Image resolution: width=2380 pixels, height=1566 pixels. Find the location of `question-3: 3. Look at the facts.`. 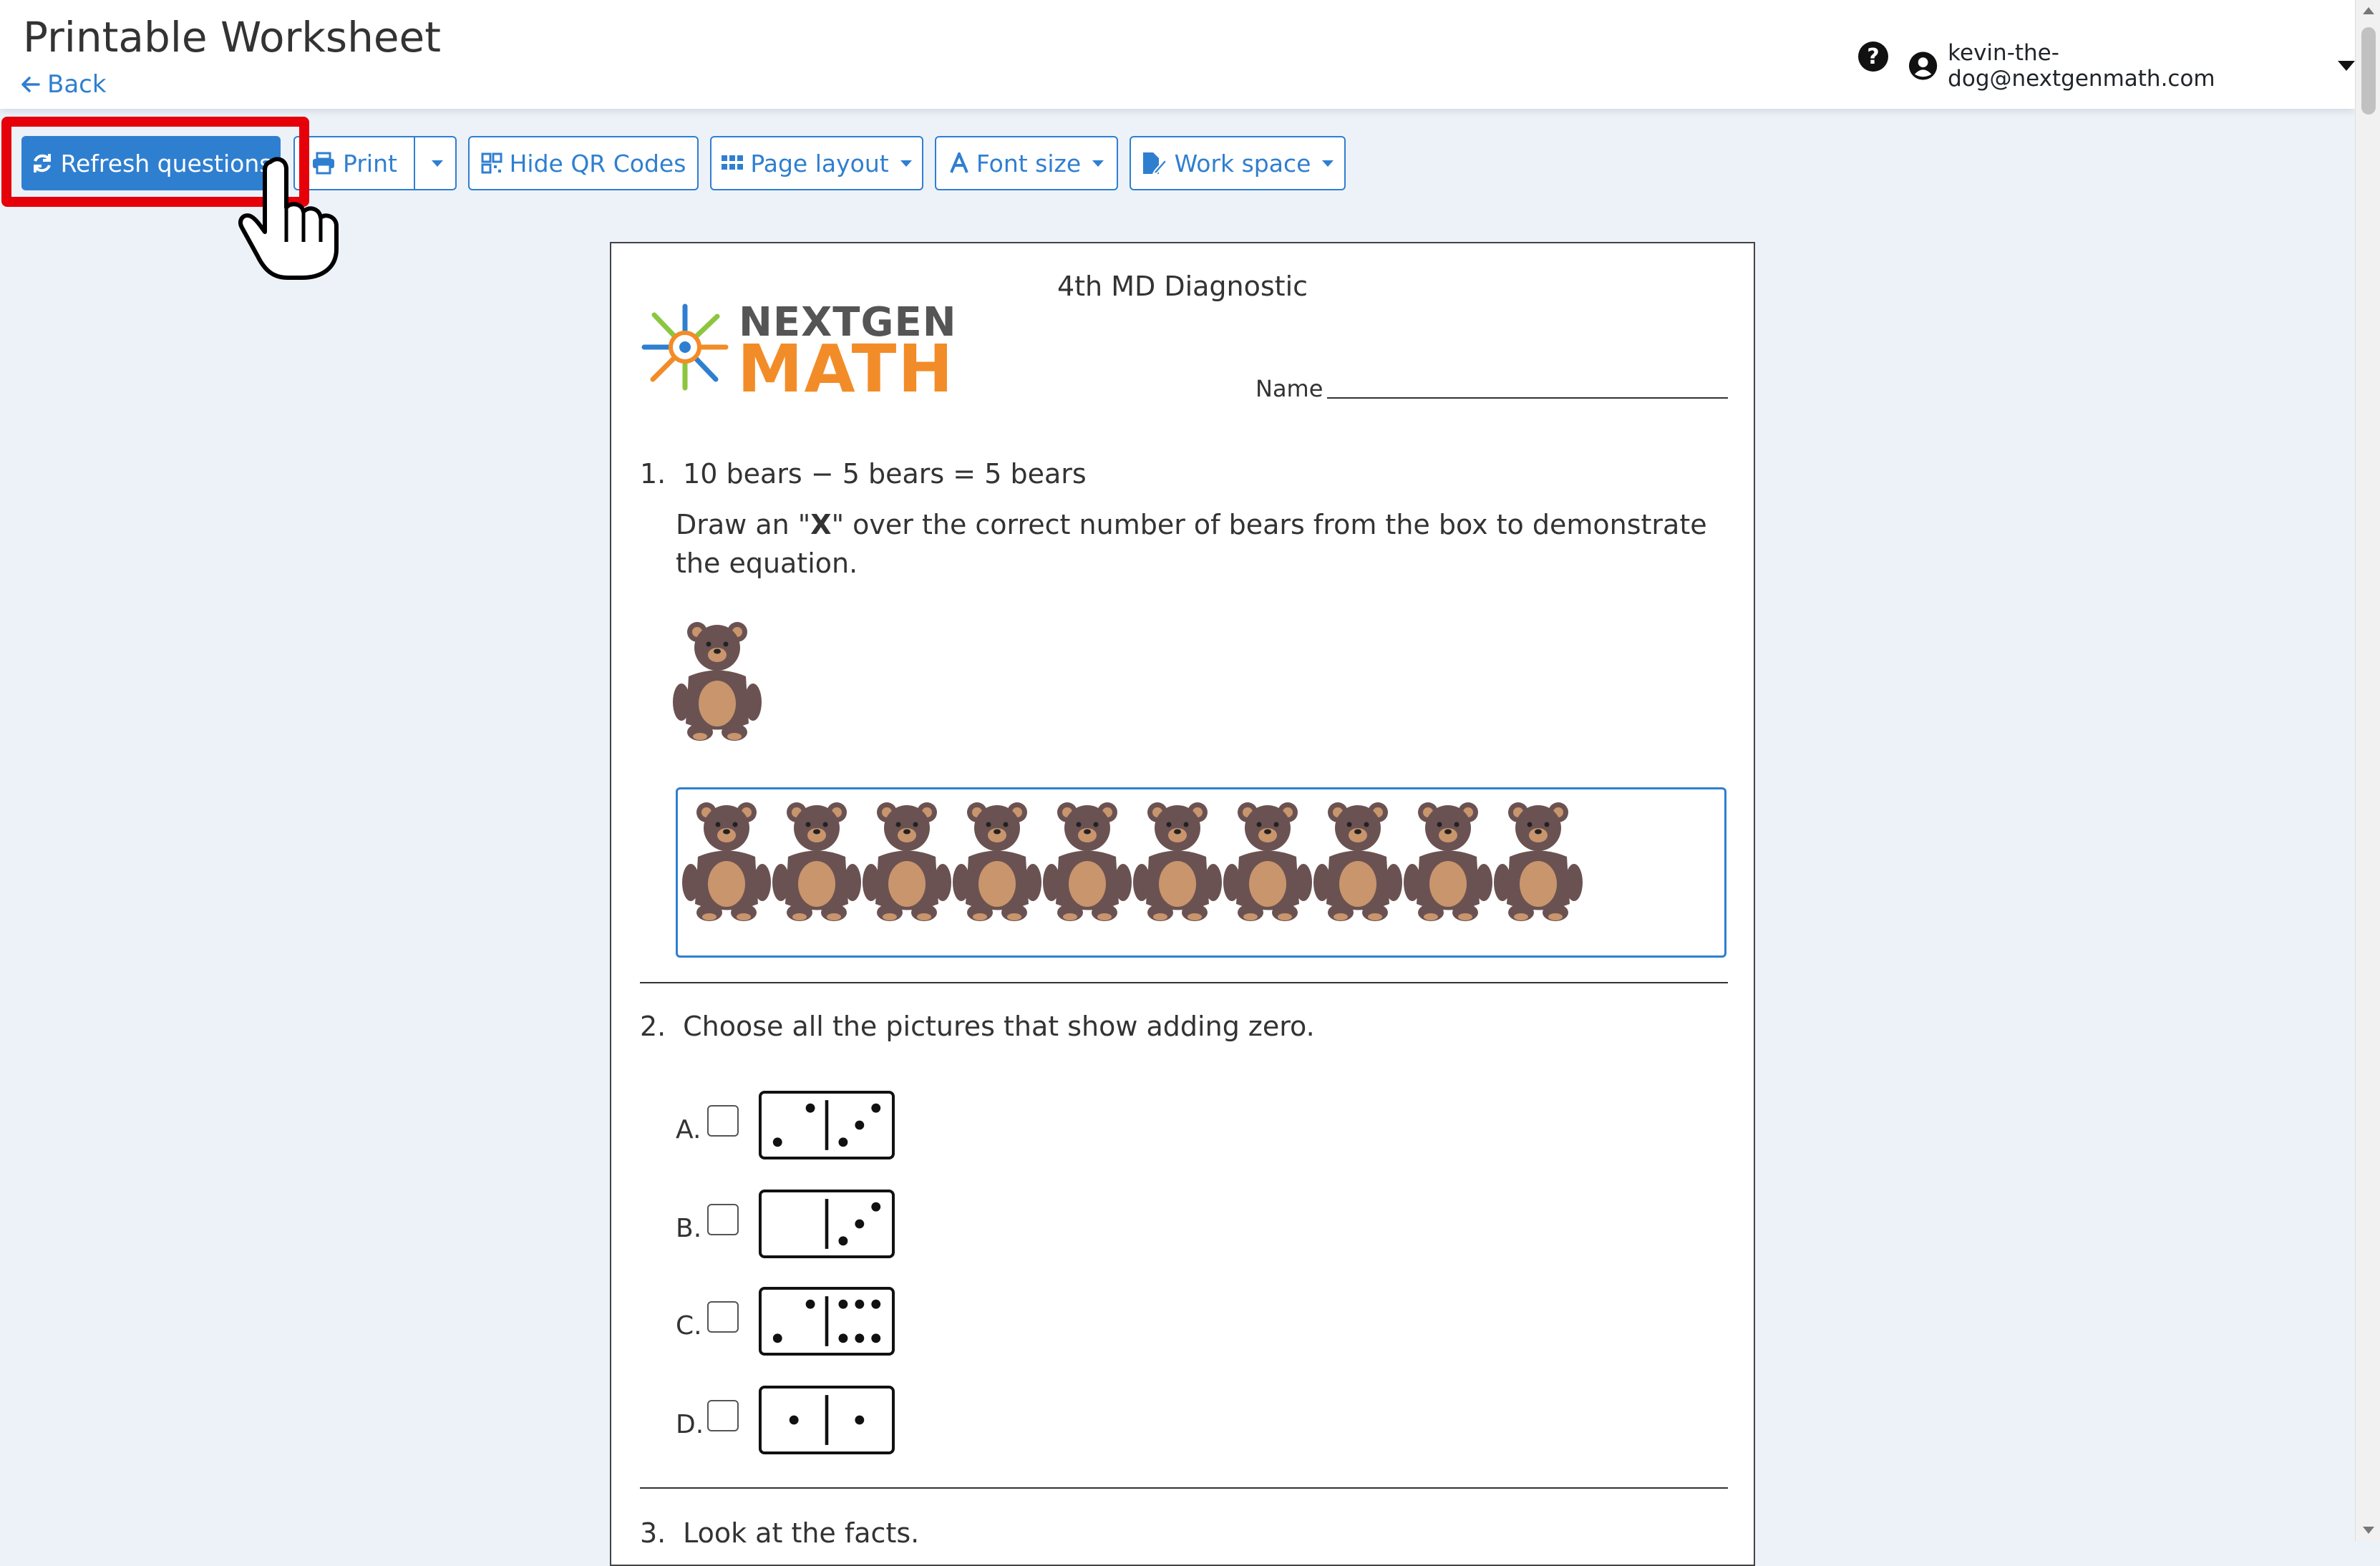

question-3: 3. Look at the facts. is located at coordinates (779, 1533).